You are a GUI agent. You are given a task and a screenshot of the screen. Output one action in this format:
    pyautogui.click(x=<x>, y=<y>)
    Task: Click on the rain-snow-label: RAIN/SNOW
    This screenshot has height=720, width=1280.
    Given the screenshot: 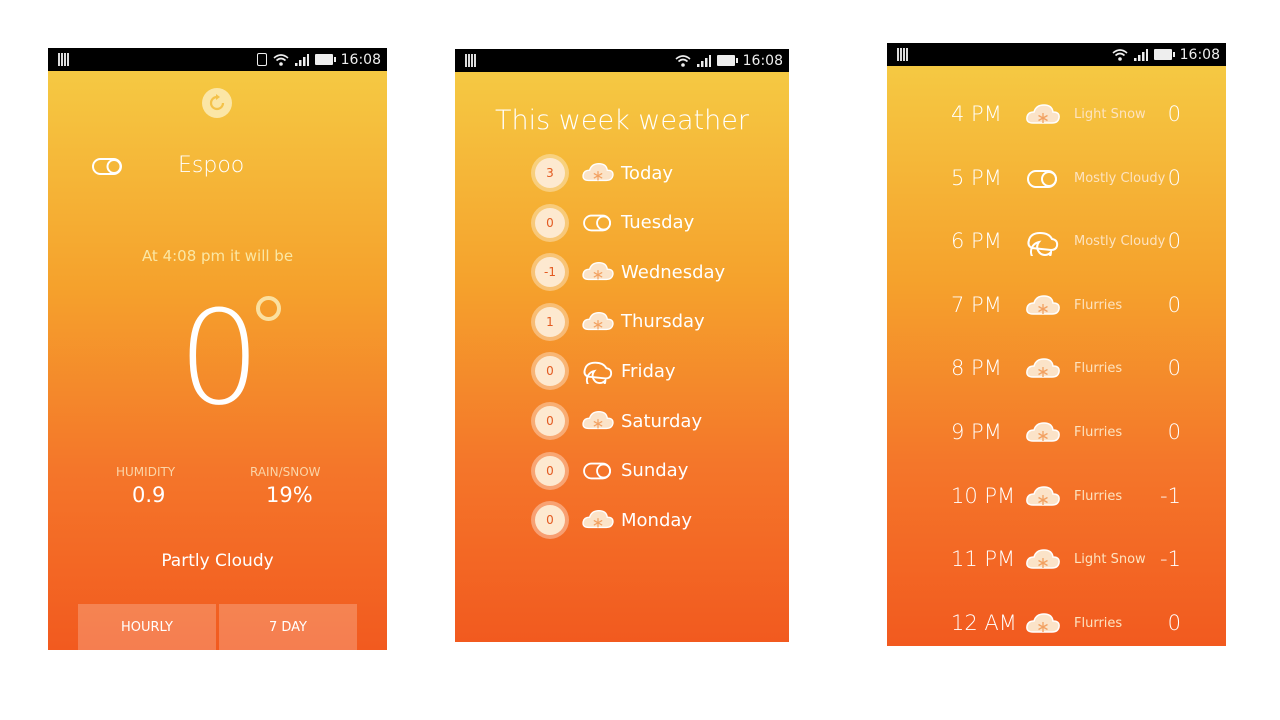 What is the action you would take?
    pyautogui.click(x=285, y=472)
    